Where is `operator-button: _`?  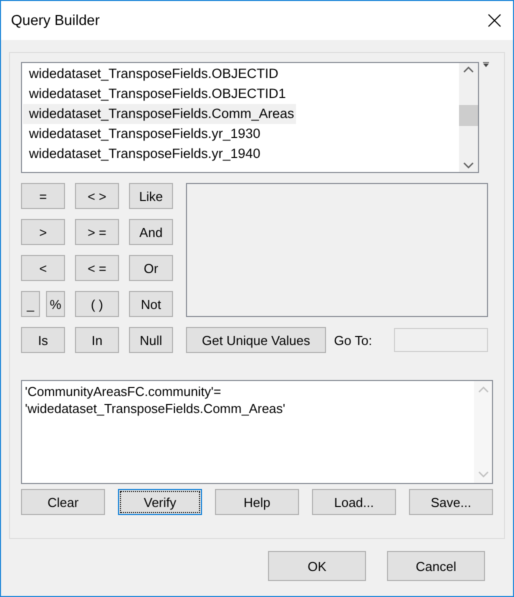 operator-button: _ is located at coordinates (30, 304).